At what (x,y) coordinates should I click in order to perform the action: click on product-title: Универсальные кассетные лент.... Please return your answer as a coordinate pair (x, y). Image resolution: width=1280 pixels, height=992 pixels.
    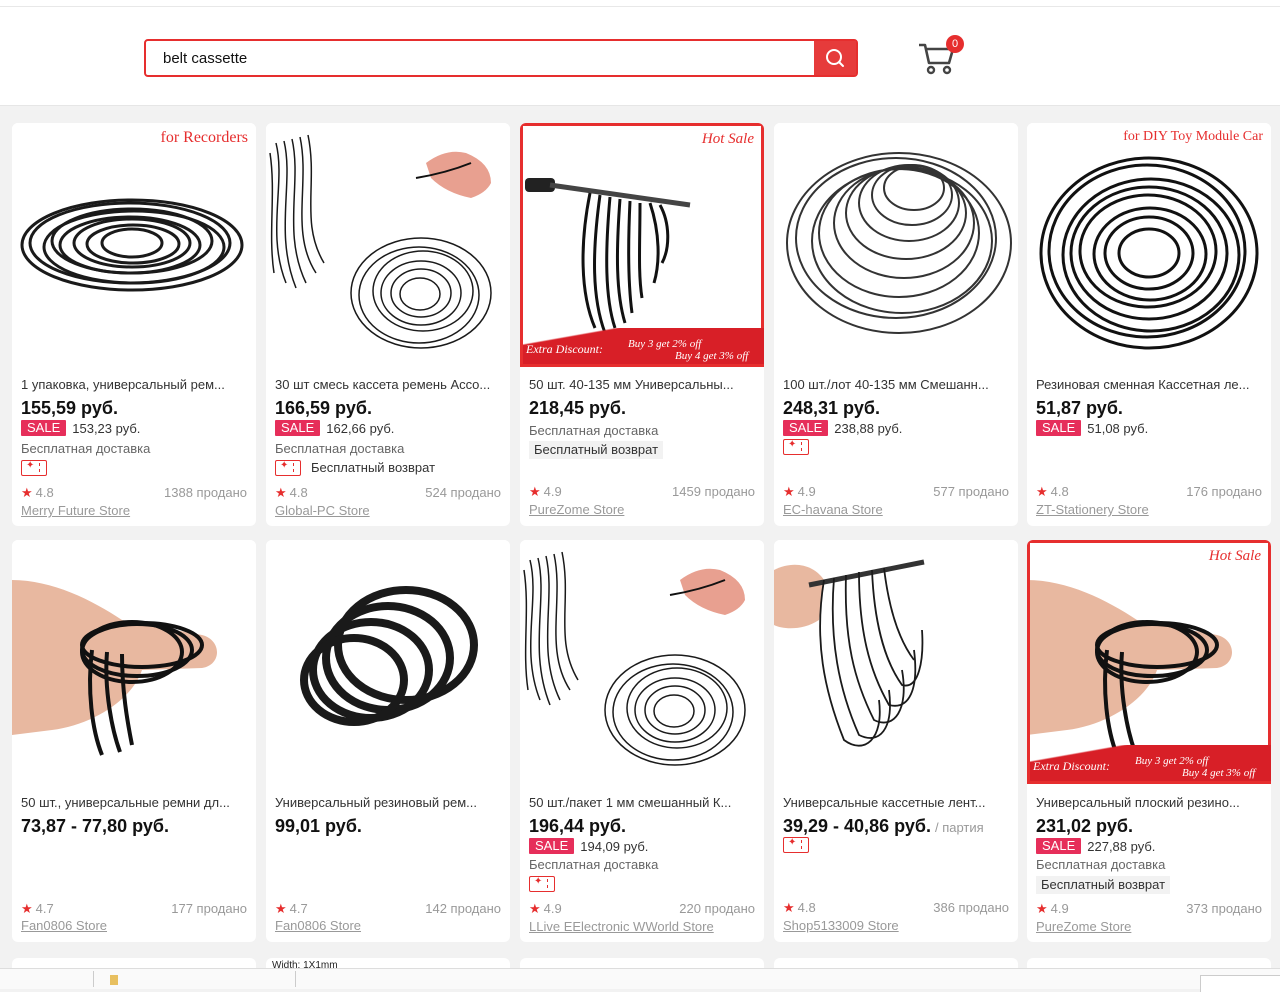
    Looking at the image, I should click on (897, 802).